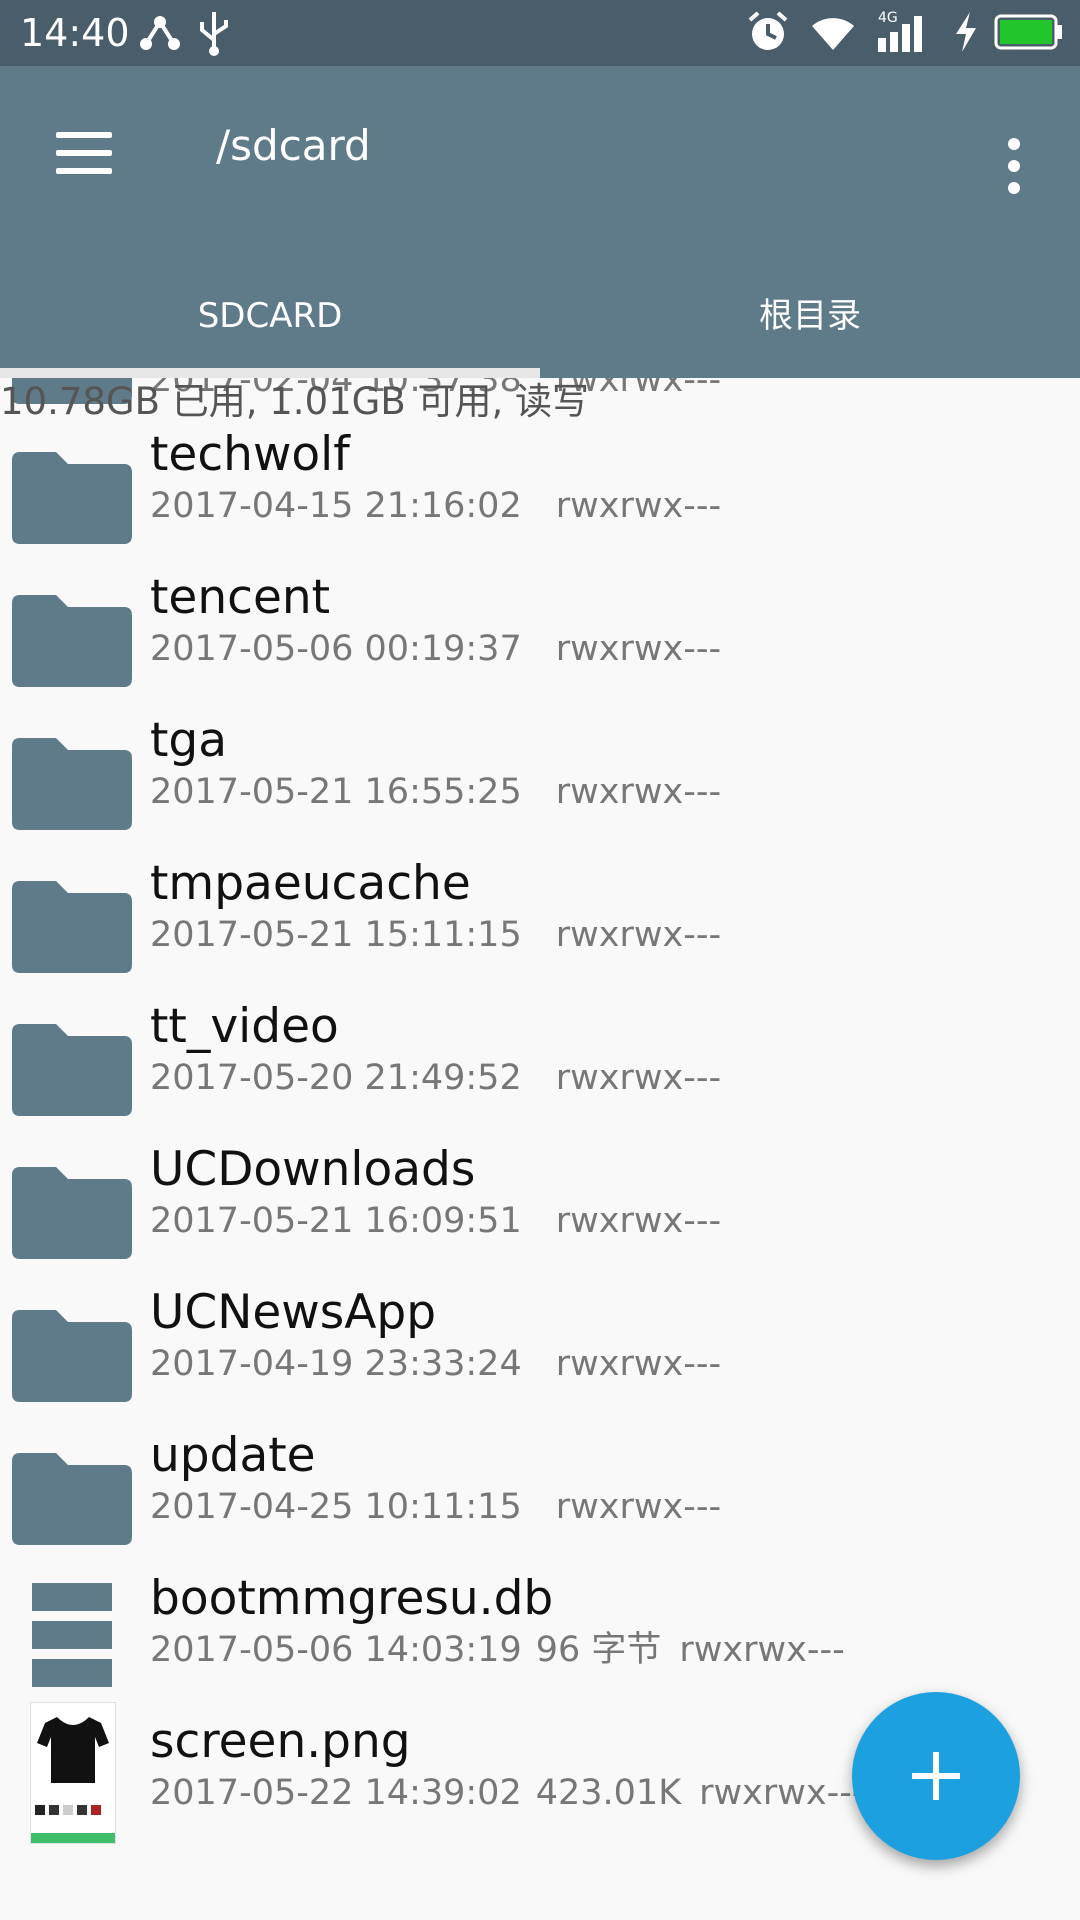 This screenshot has width=1080, height=1920. I want to click on file-datetime: 2017-05-22 14:39:02, so click(336, 1793).